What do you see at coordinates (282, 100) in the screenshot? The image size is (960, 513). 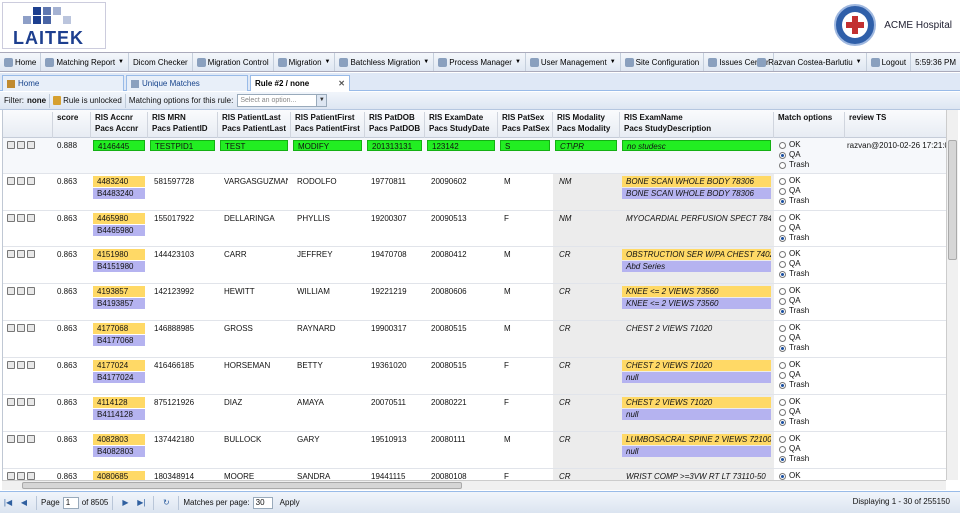 I see `matching-options-select: Select an option... ▼` at bounding box center [282, 100].